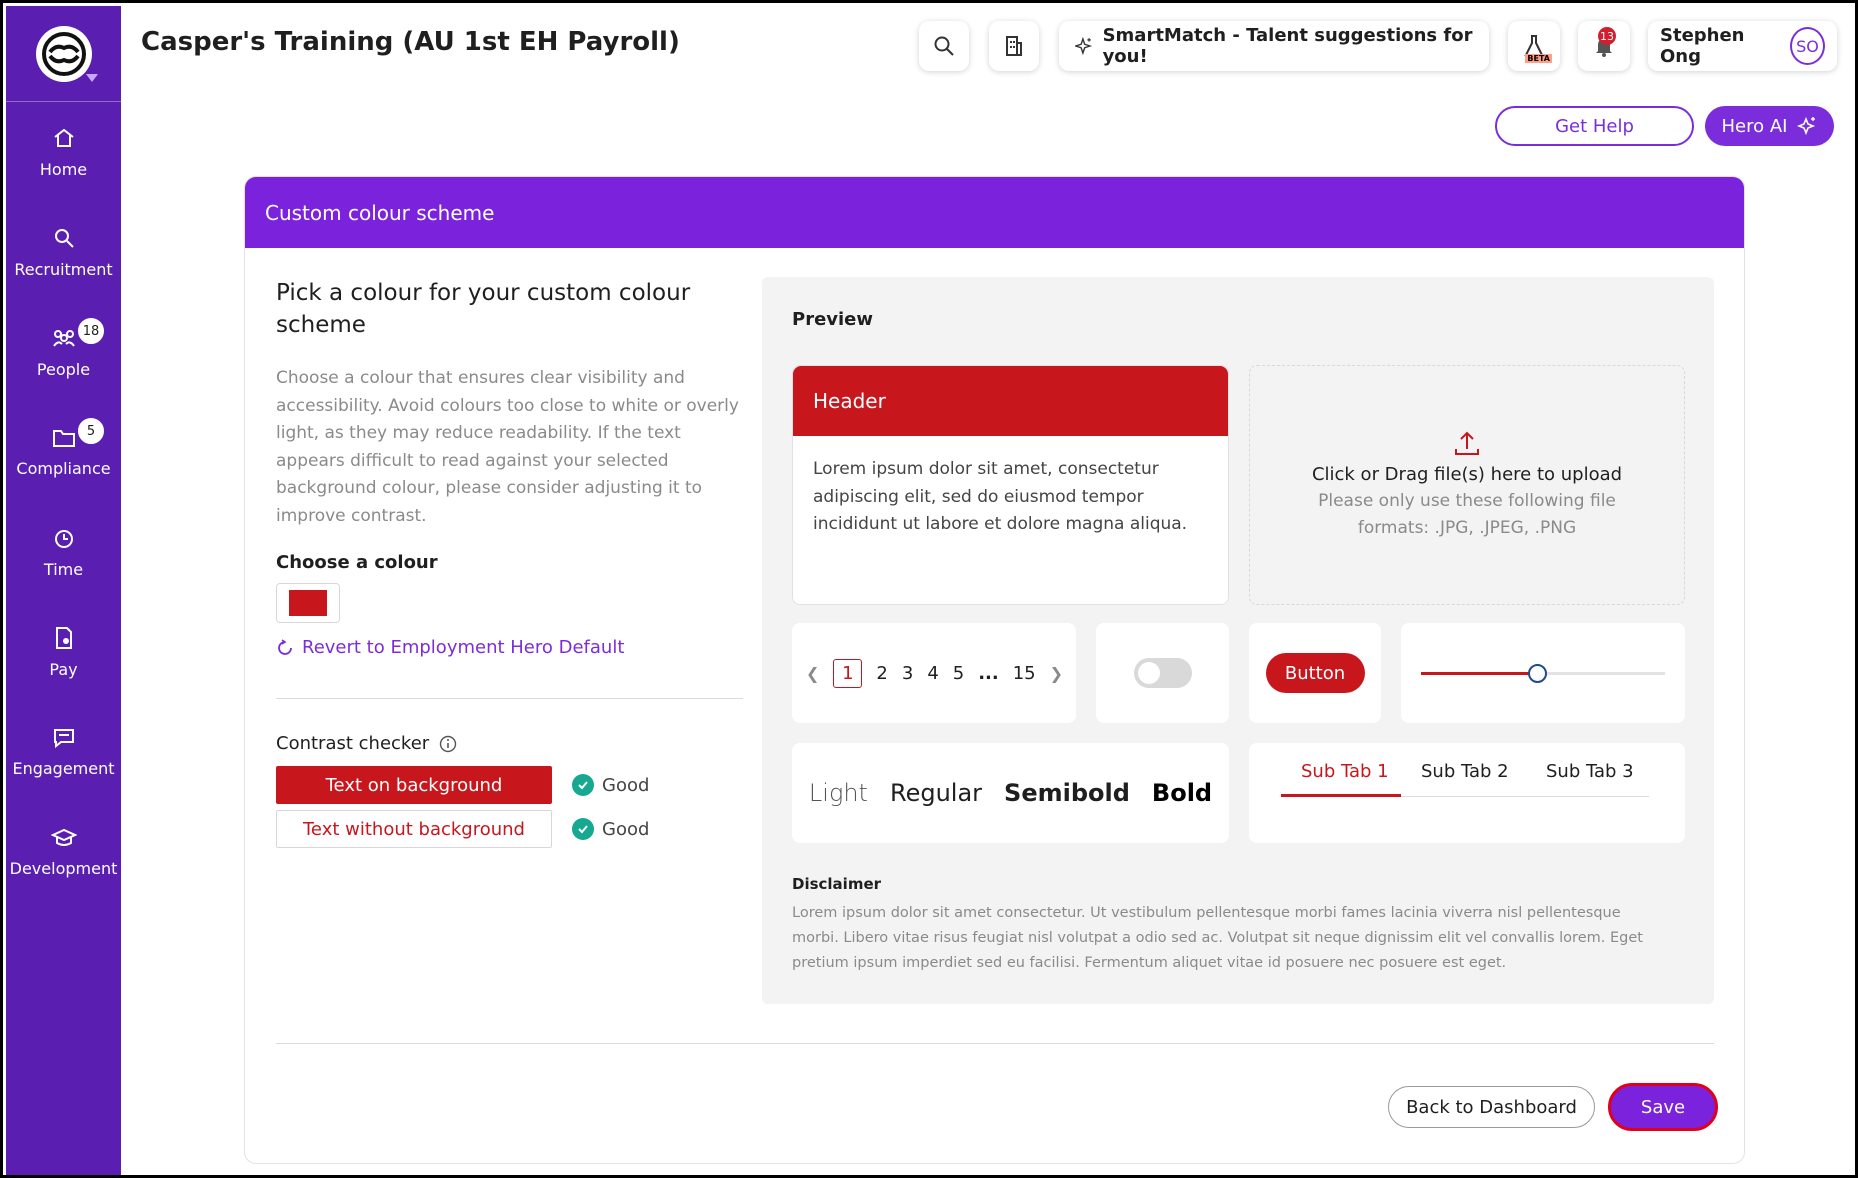 The height and width of the screenshot is (1178, 1858). Describe the element at coordinates (1287, 46) in the screenshot. I see `smartmatch-label: SmartMatch - Talent suggestions for you!` at that location.